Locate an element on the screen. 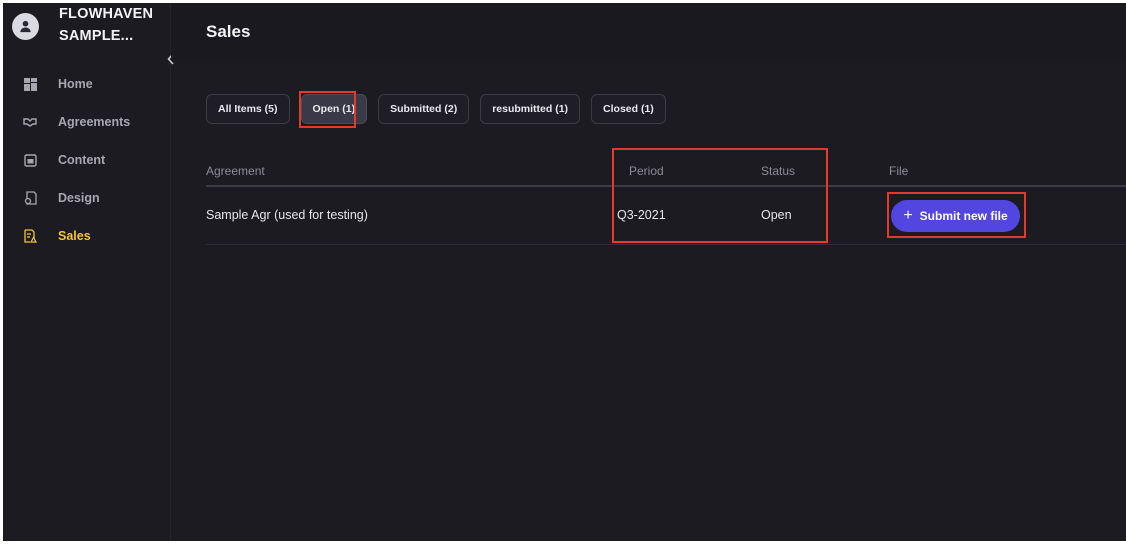 Image resolution: width=1126 pixels, height=544 pixels. dashboard-icon is located at coordinates (30, 84).